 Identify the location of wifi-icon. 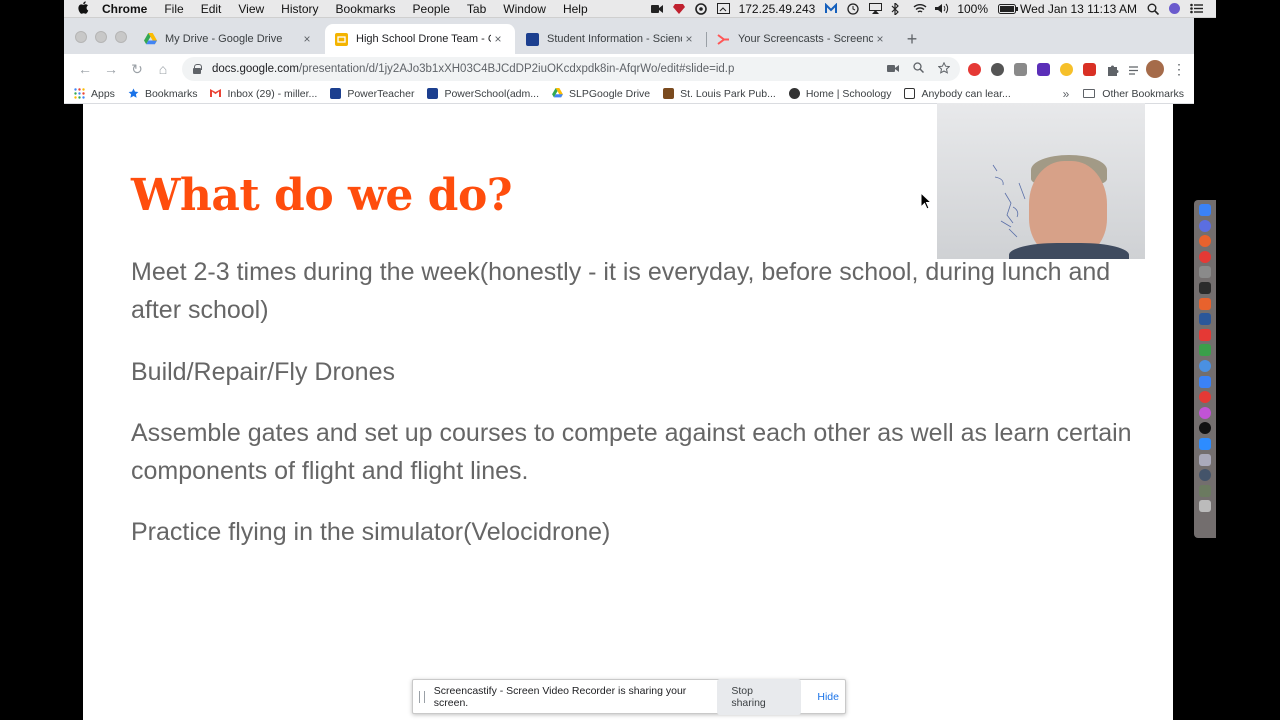
(920, 8).